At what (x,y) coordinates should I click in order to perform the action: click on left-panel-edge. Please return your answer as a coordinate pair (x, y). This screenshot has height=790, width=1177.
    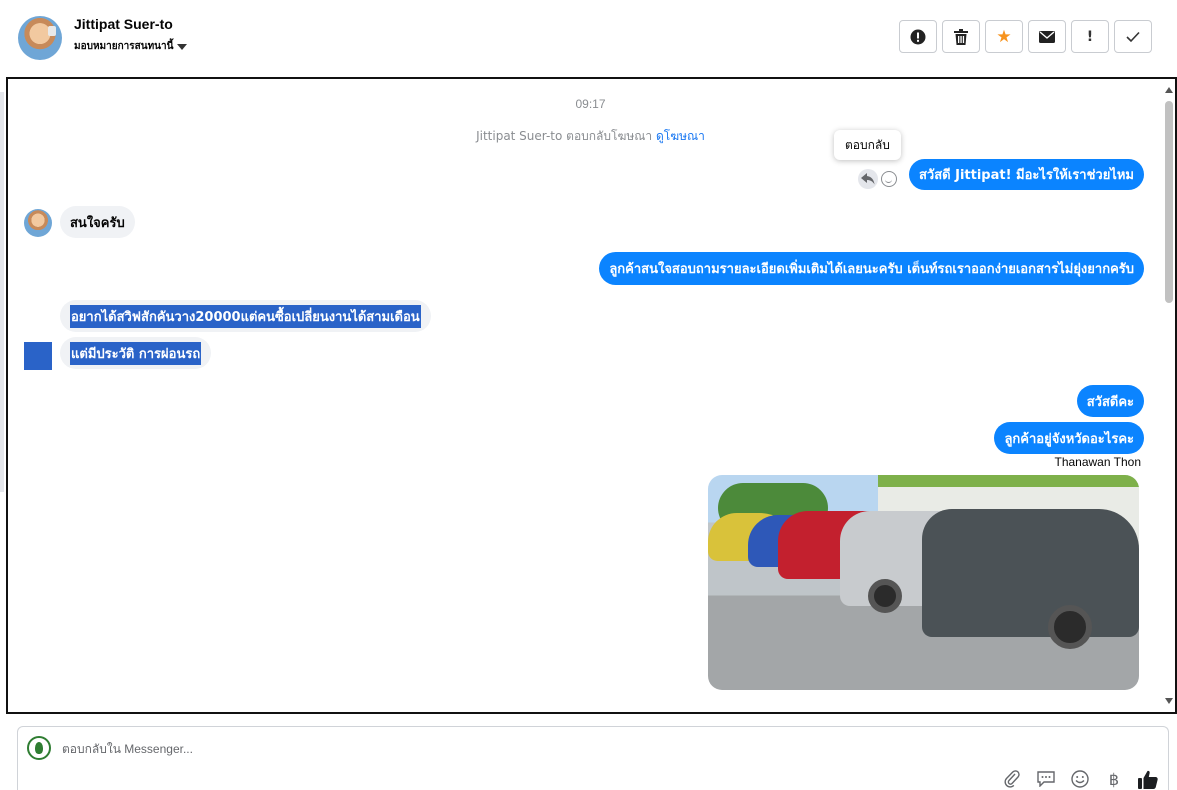
    Looking at the image, I should click on (2, 292).